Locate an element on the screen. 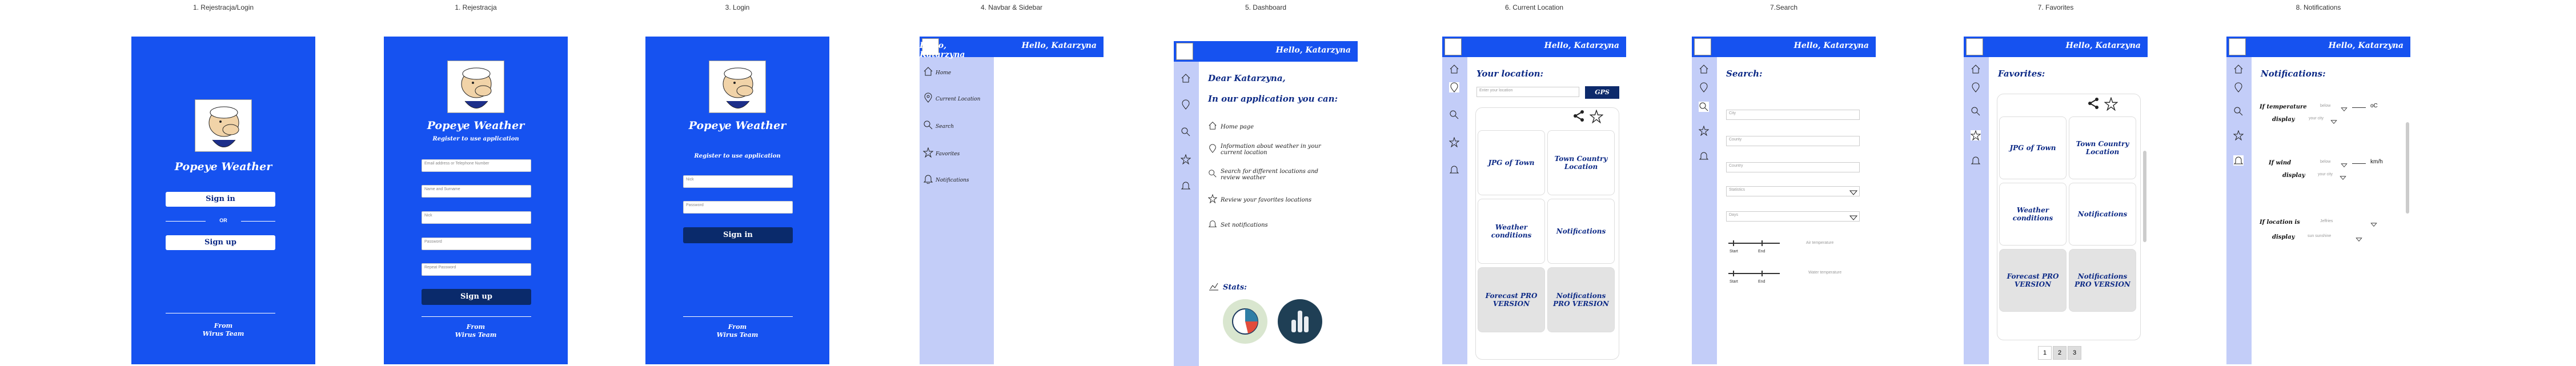 This screenshot has height=366, width=2576. air-temp-slider is located at coordinates (1754, 243).